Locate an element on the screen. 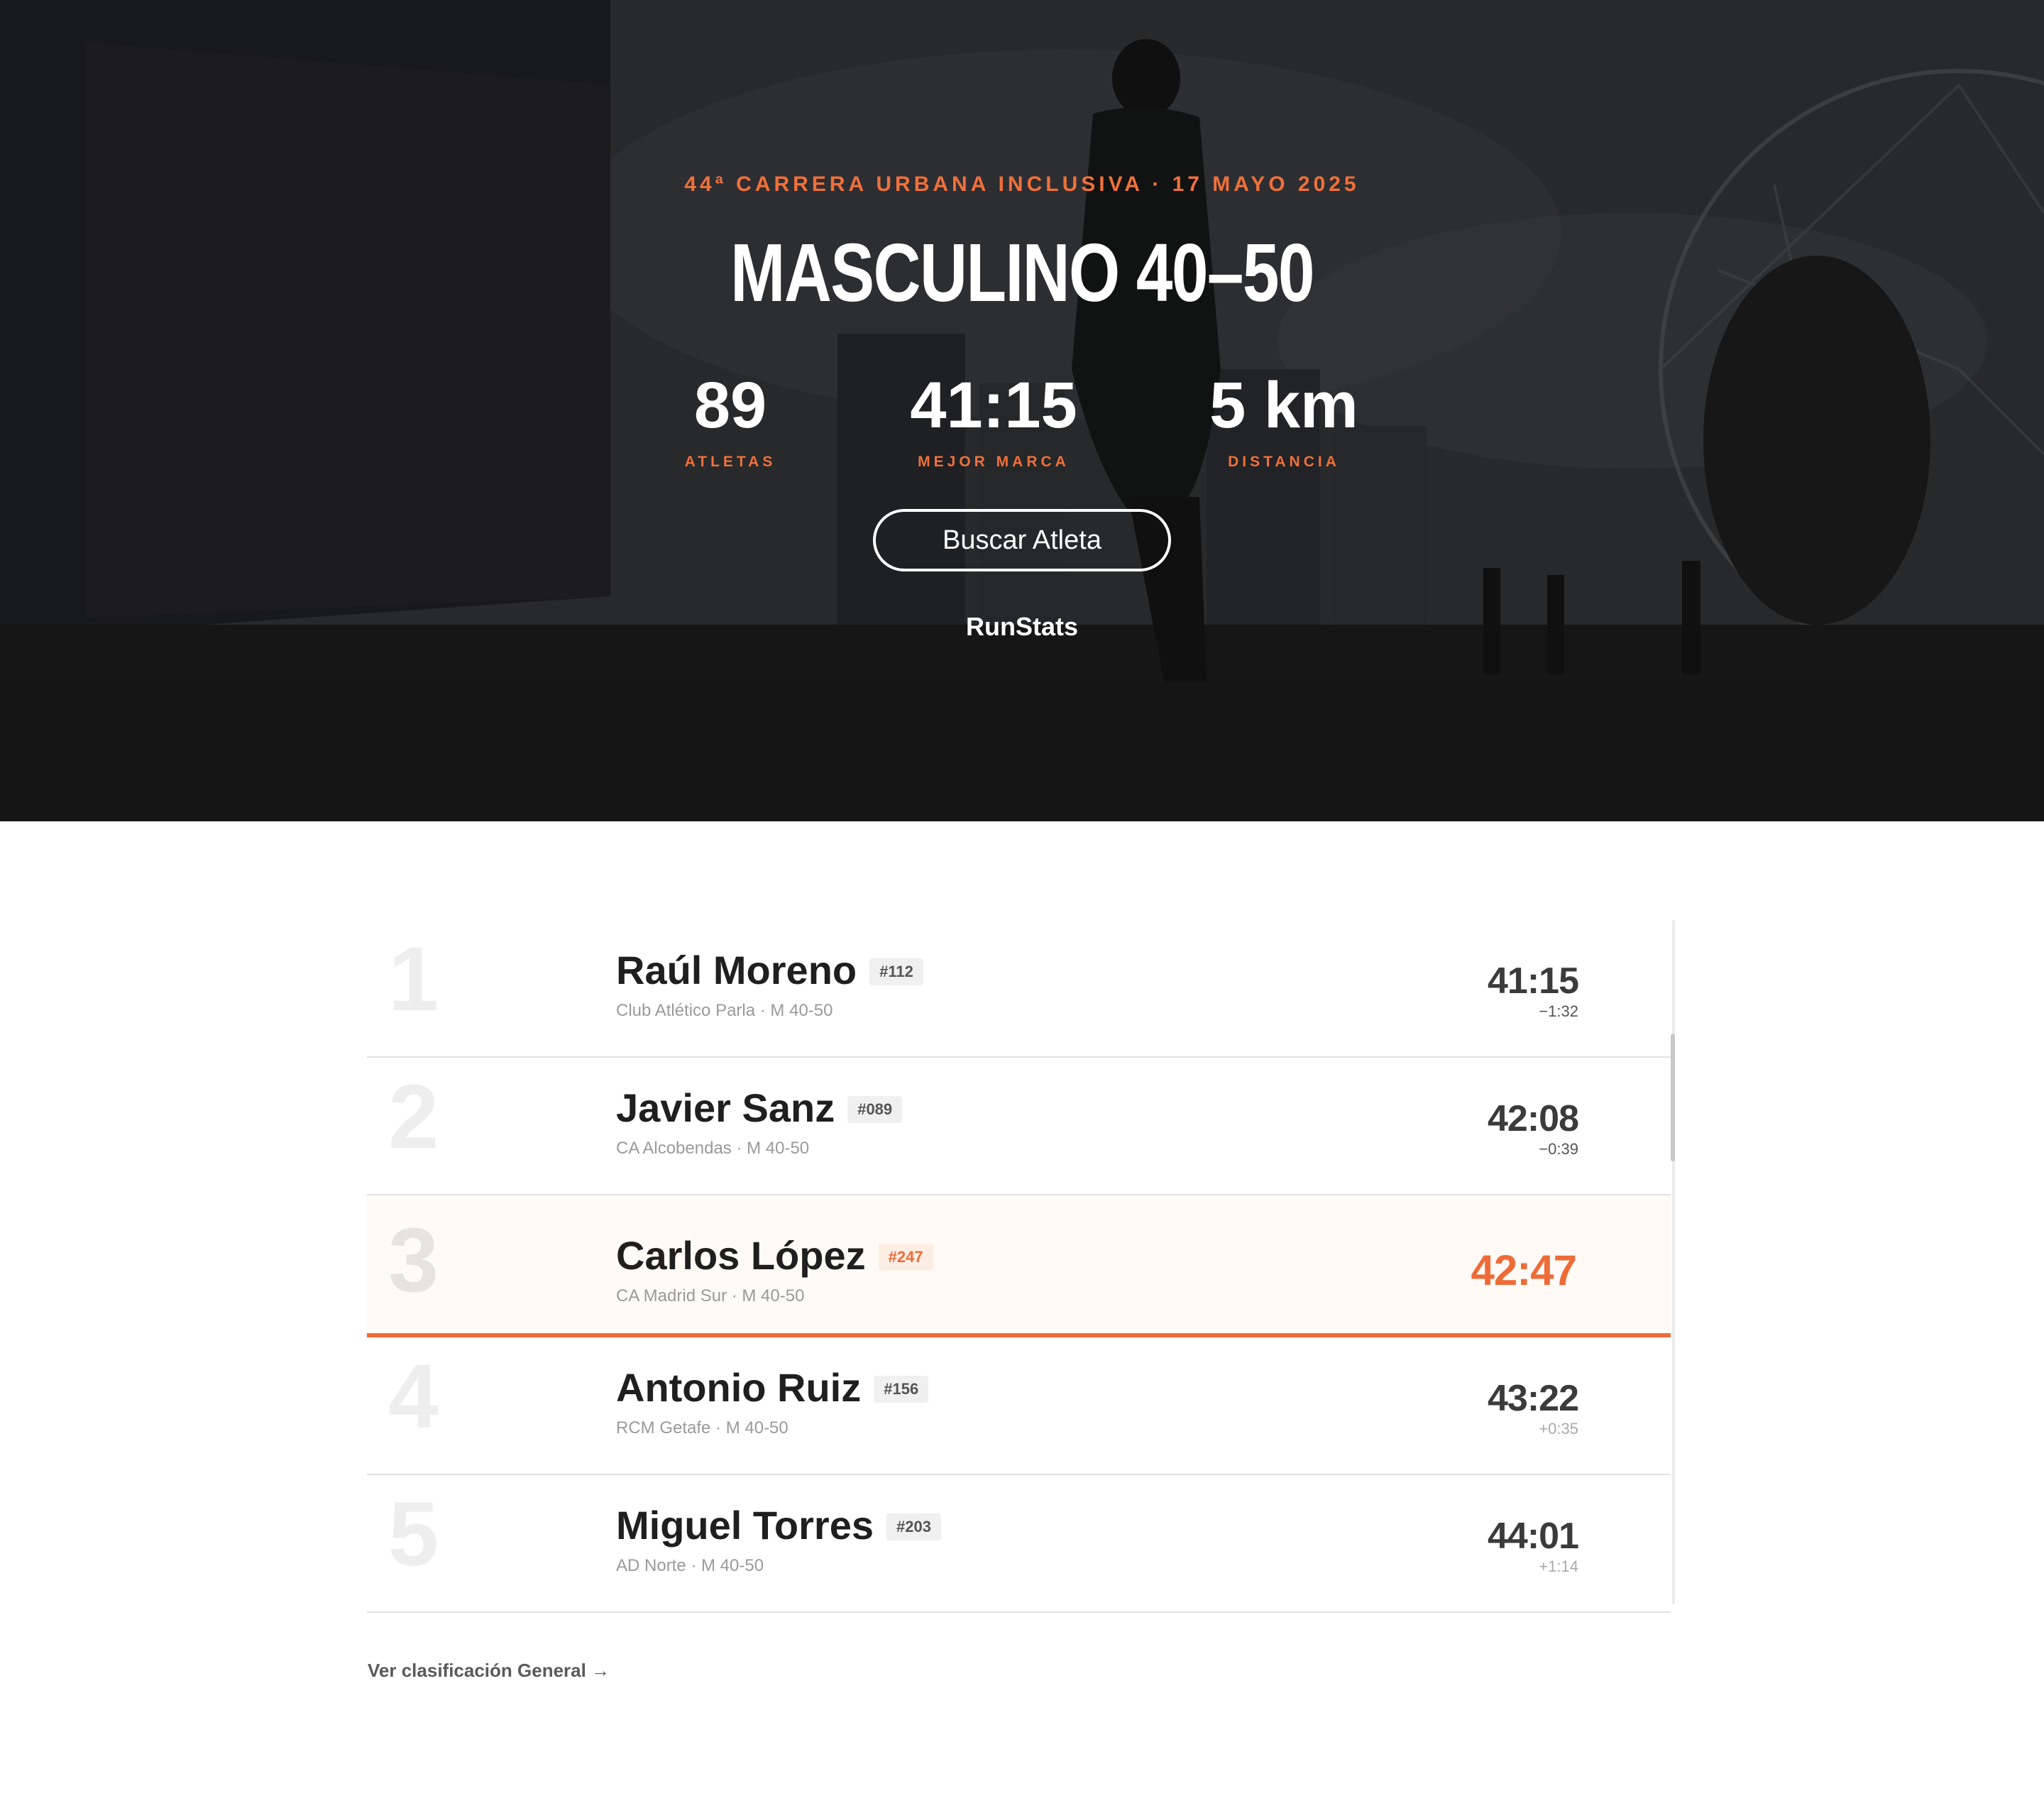 The width and height of the screenshot is (2044, 1796). finish-time: 44:01 is located at coordinates (1533, 1537).